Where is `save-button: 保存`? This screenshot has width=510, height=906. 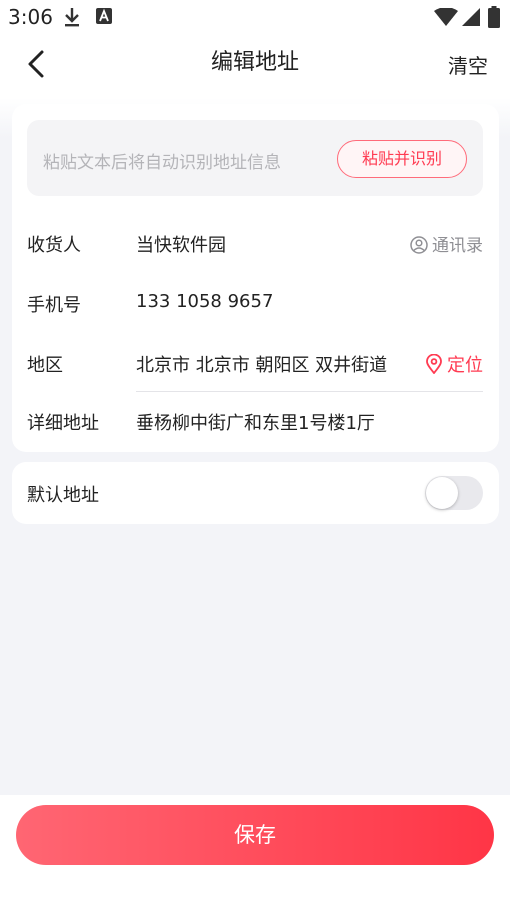 save-button: 保存 is located at coordinates (255, 835).